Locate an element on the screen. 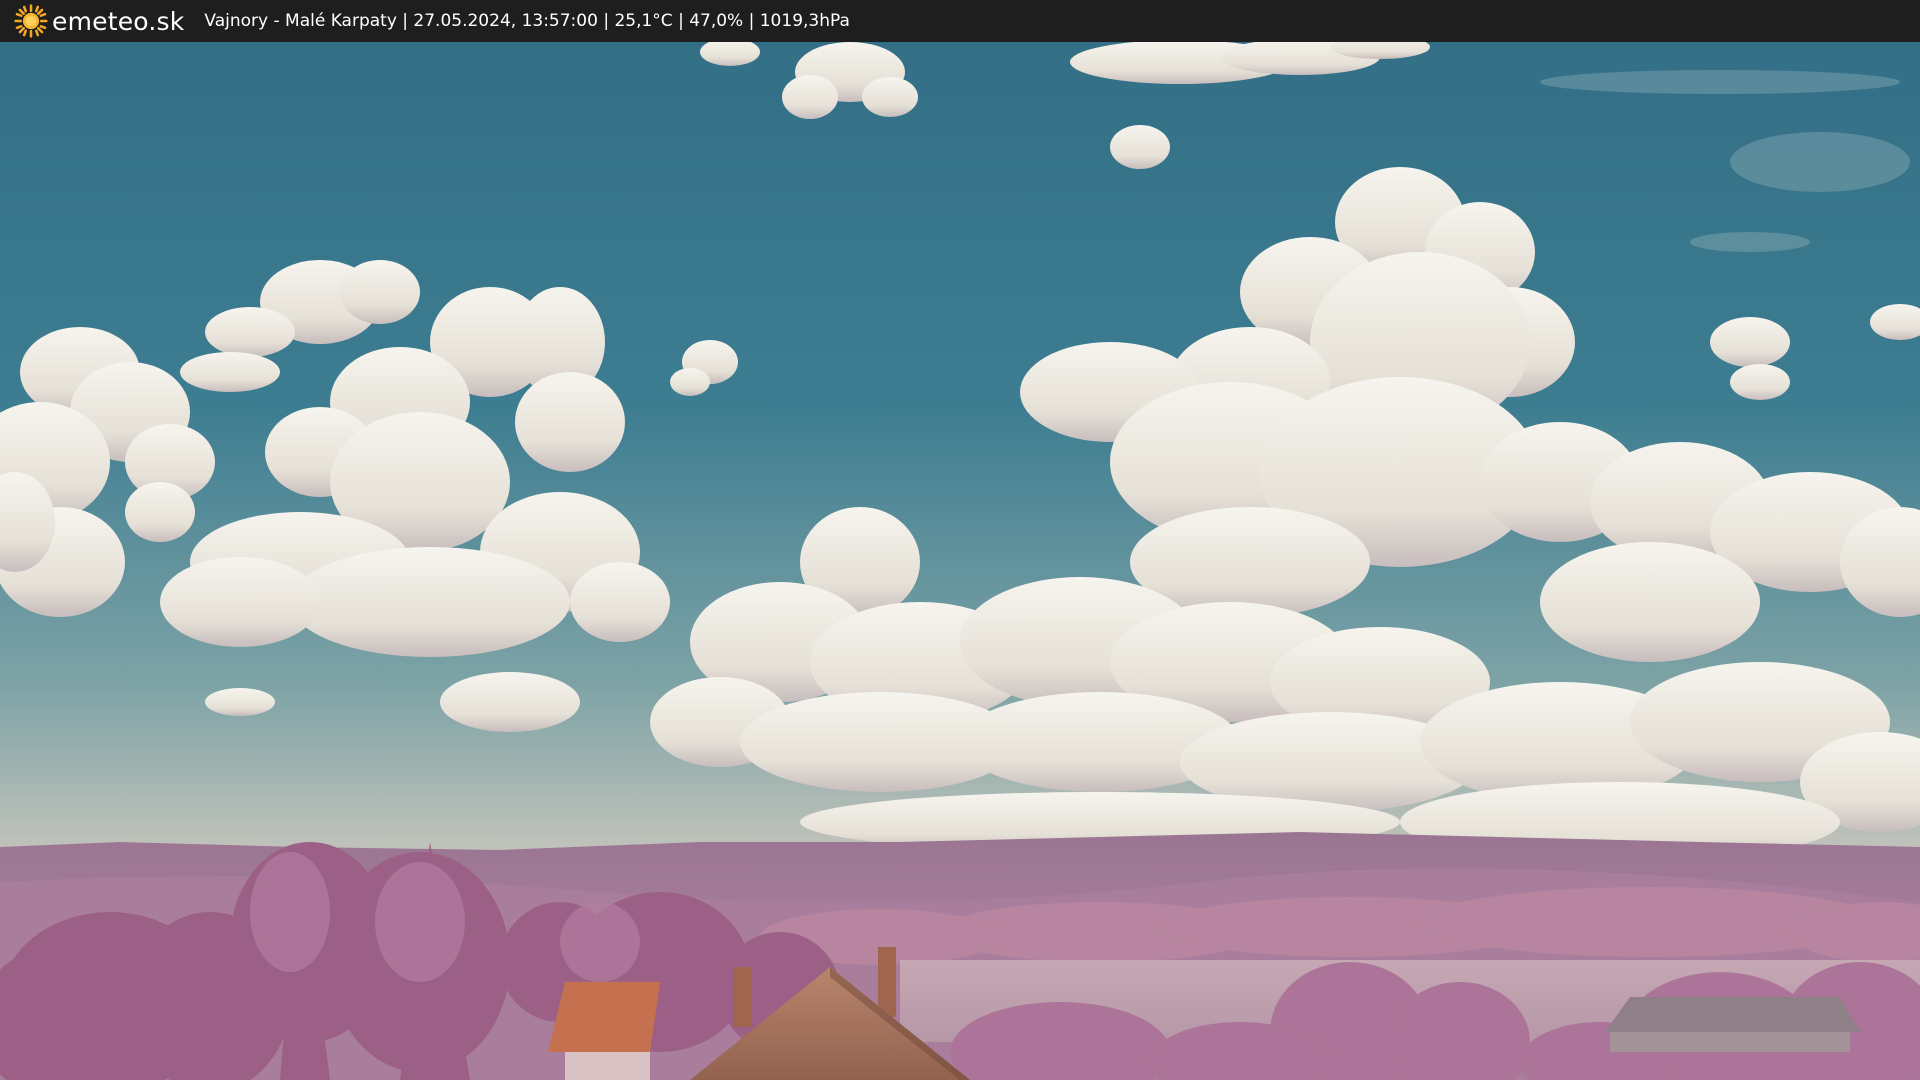 The width and height of the screenshot is (1920, 1080). sun-icon is located at coordinates (31, 21).